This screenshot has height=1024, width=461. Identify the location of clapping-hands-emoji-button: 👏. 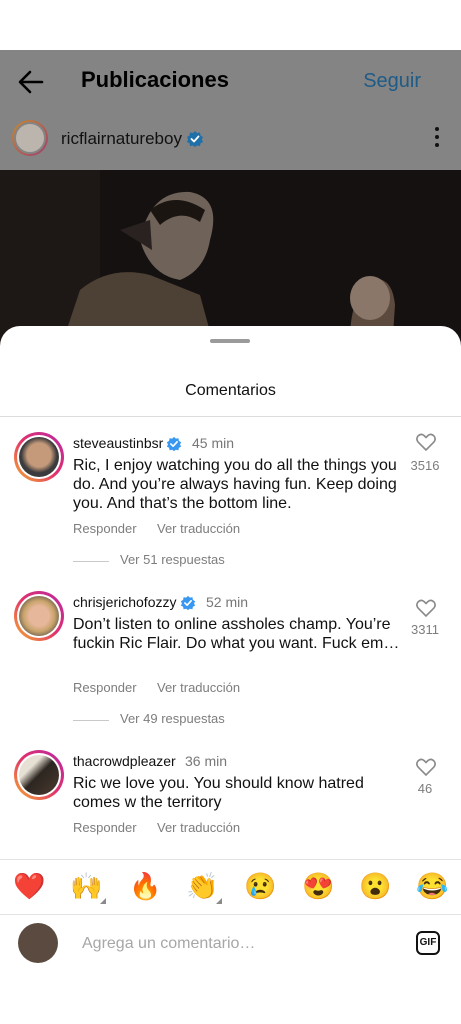
(204, 887).